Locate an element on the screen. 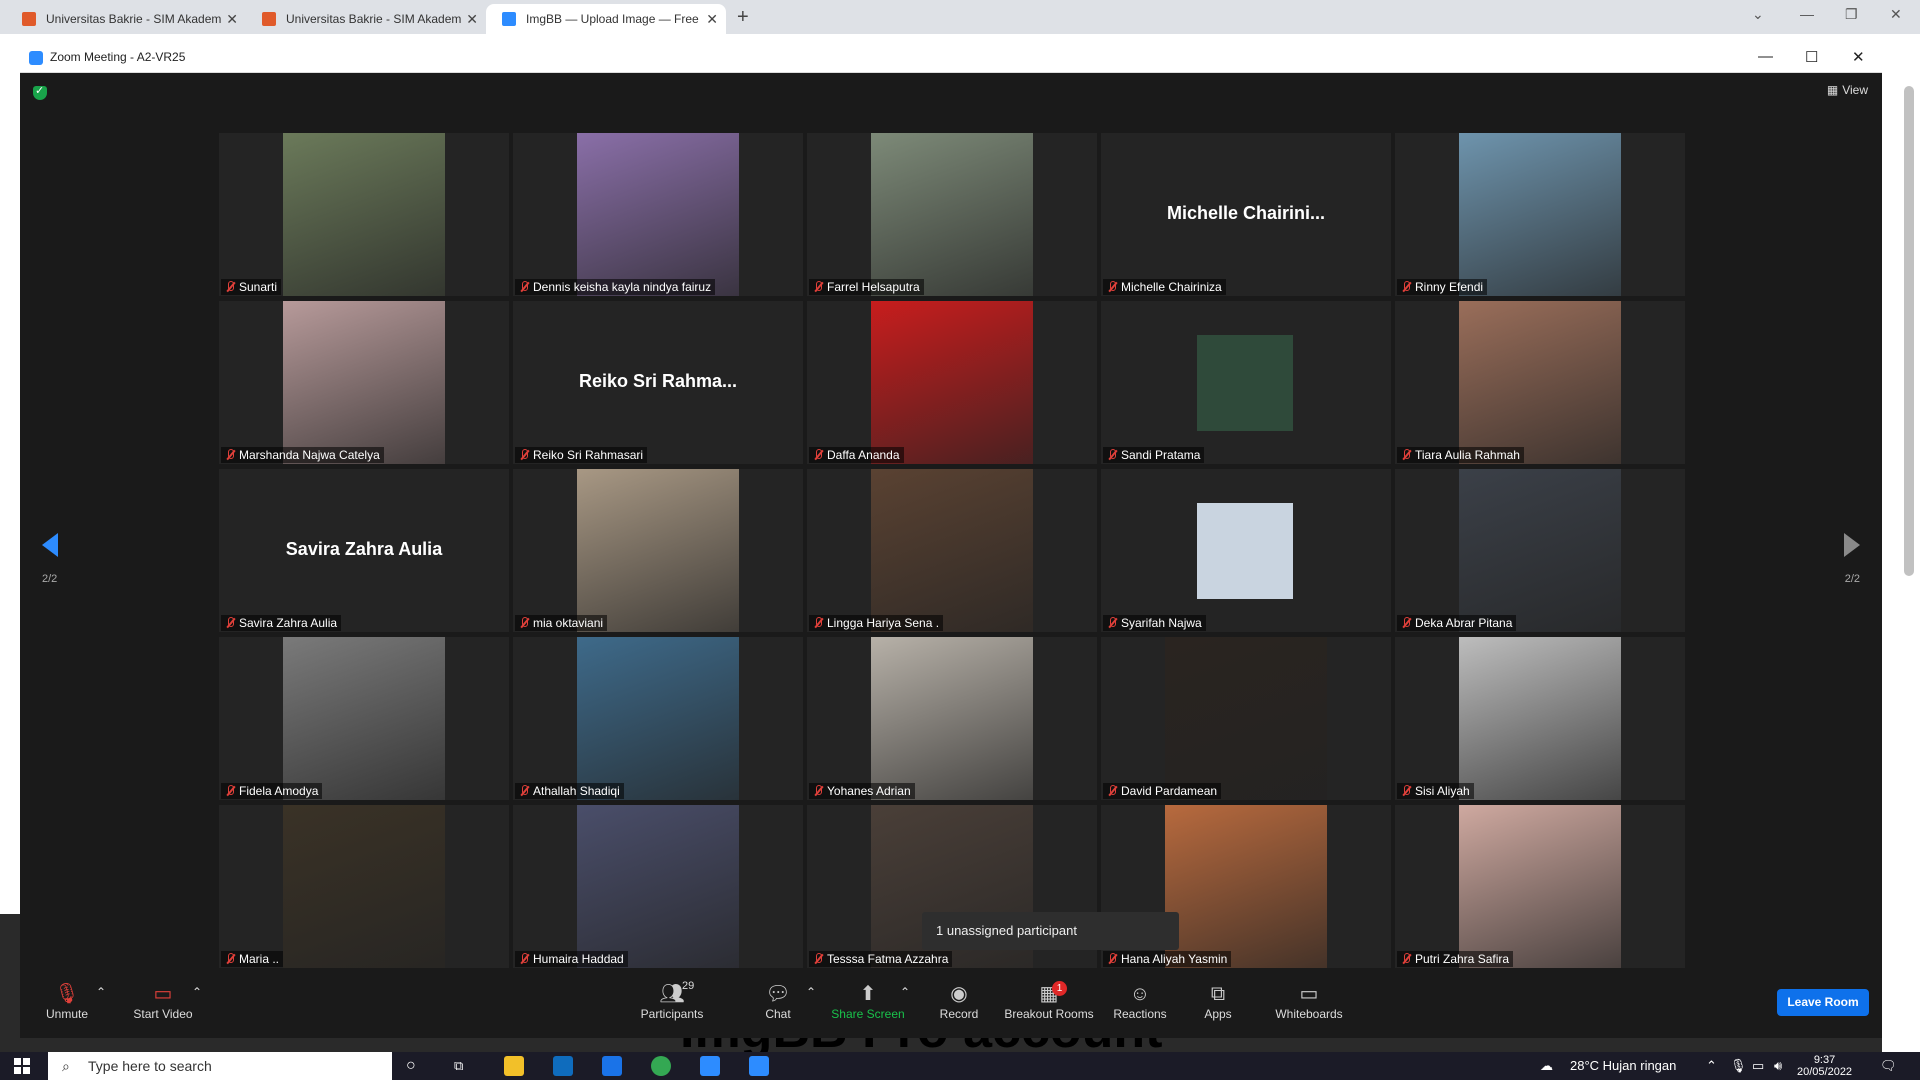 Image resolution: width=1920 pixels, height=1080 pixels. participant-tile: Maria .. is located at coordinates (364, 886).